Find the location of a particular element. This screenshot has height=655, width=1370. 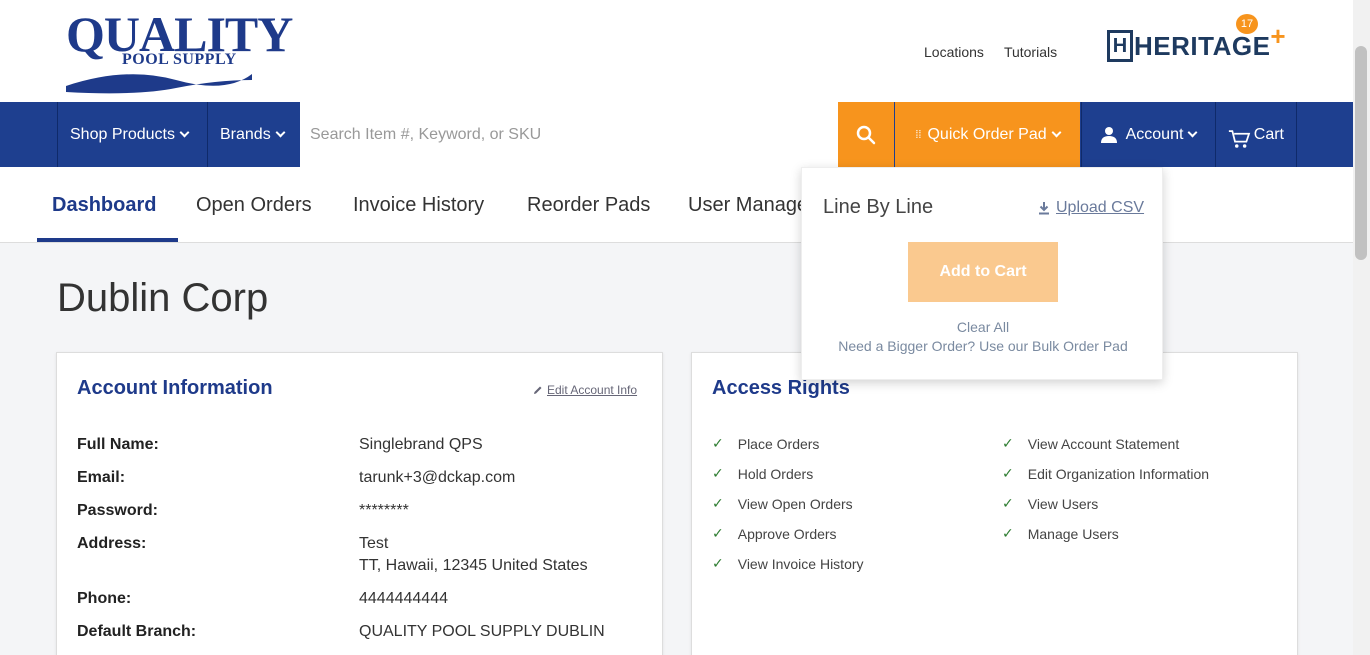

access-right-label: View Invoice History is located at coordinates (800, 563).